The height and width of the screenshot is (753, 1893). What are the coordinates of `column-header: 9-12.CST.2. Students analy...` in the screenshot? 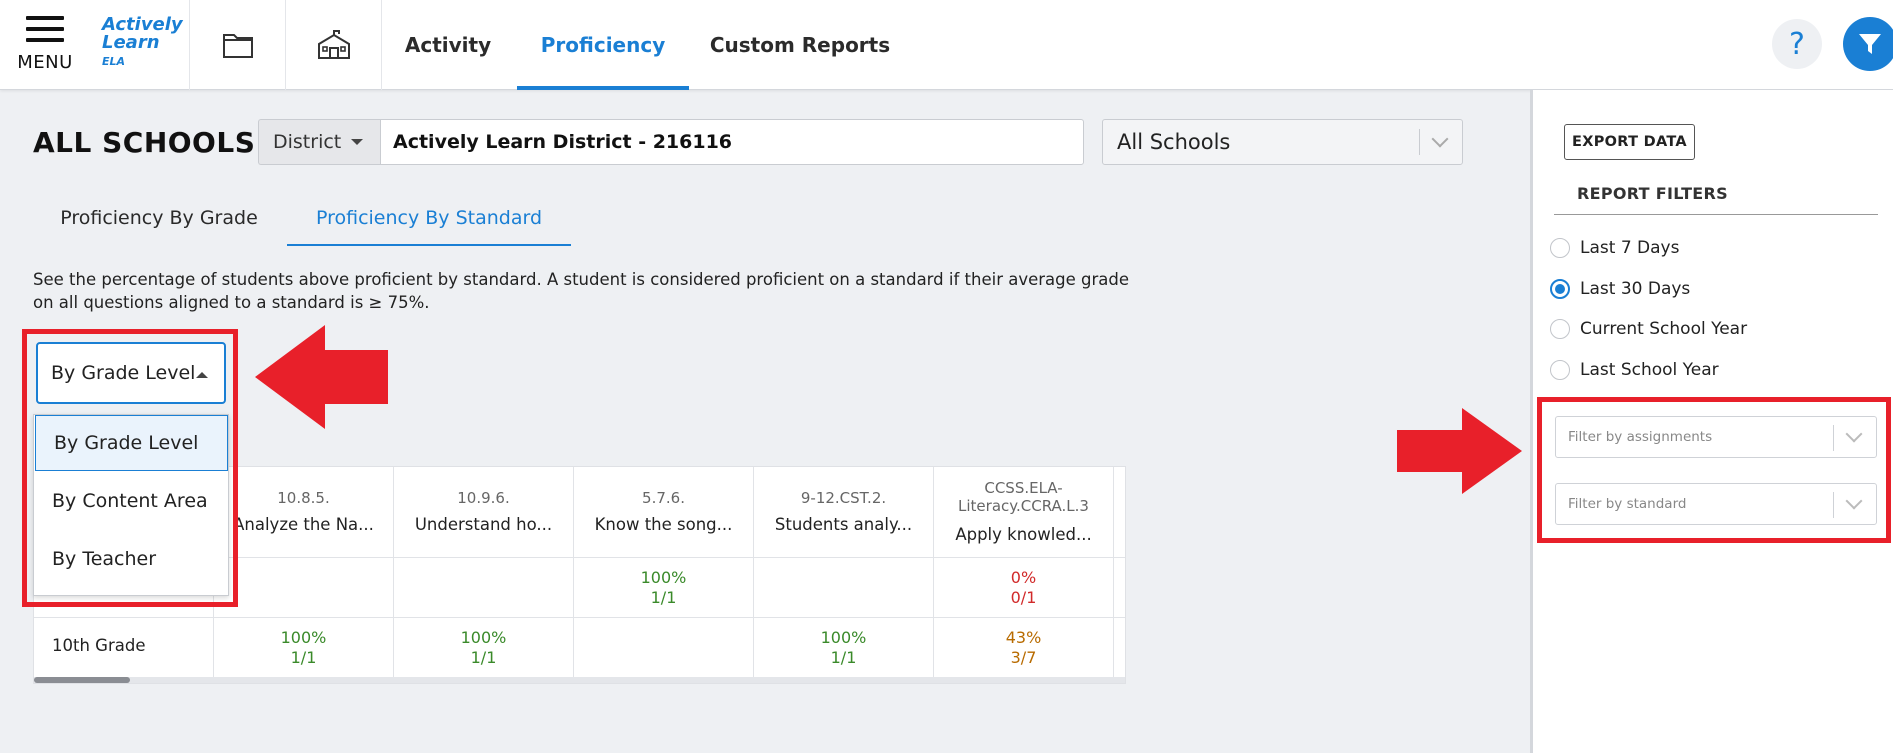 It's located at (844, 512).